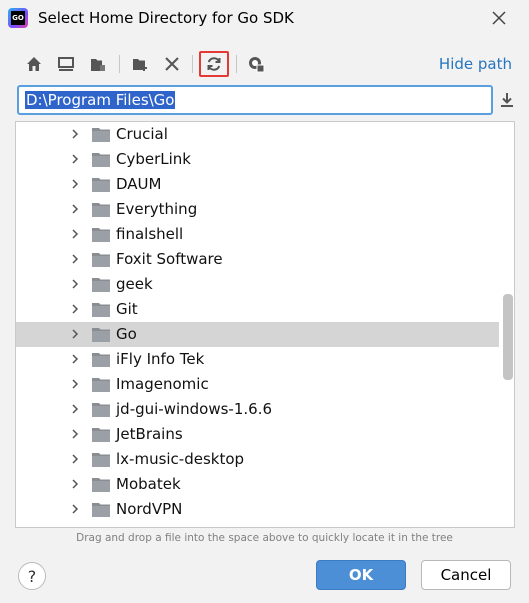 The width and height of the screenshot is (529, 603). What do you see at coordinates (32, 576) in the screenshot?
I see `help-button: ?` at bounding box center [32, 576].